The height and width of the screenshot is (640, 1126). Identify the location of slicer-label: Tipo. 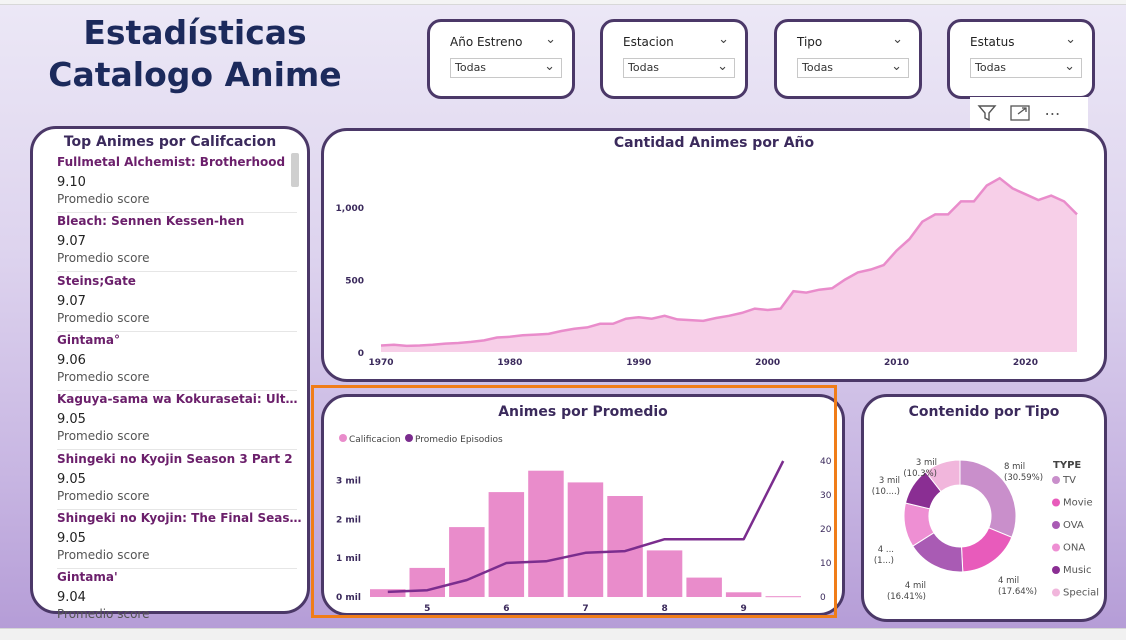
(810, 42).